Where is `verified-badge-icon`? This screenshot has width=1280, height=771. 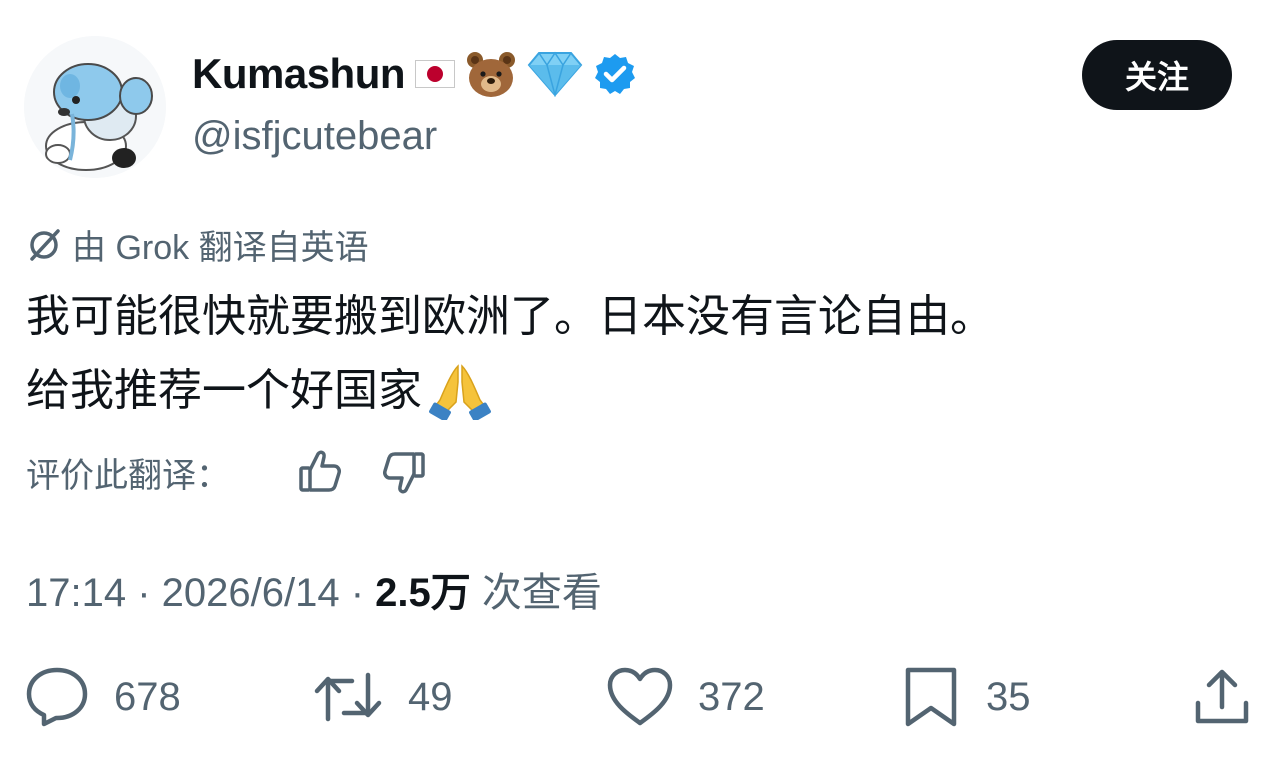 verified-badge-icon is located at coordinates (615, 74).